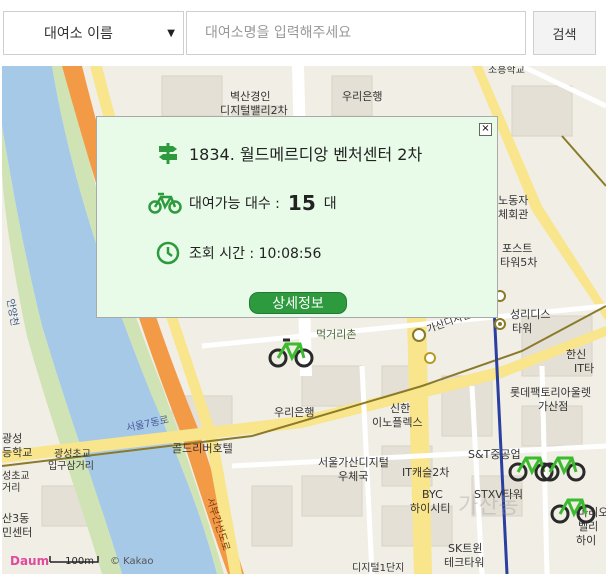 This screenshot has width=608, height=577. What do you see at coordinates (397, 422) in the screenshot?
I see `map-label: 이노플렉스` at bounding box center [397, 422].